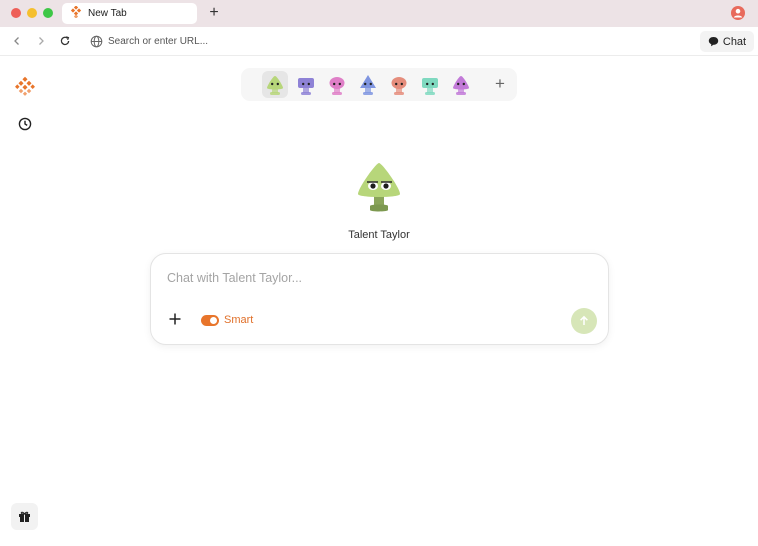 This screenshot has width=758, height=546. What do you see at coordinates (107, 13) in the screenshot?
I see `tab-title: New Tab` at bounding box center [107, 13].